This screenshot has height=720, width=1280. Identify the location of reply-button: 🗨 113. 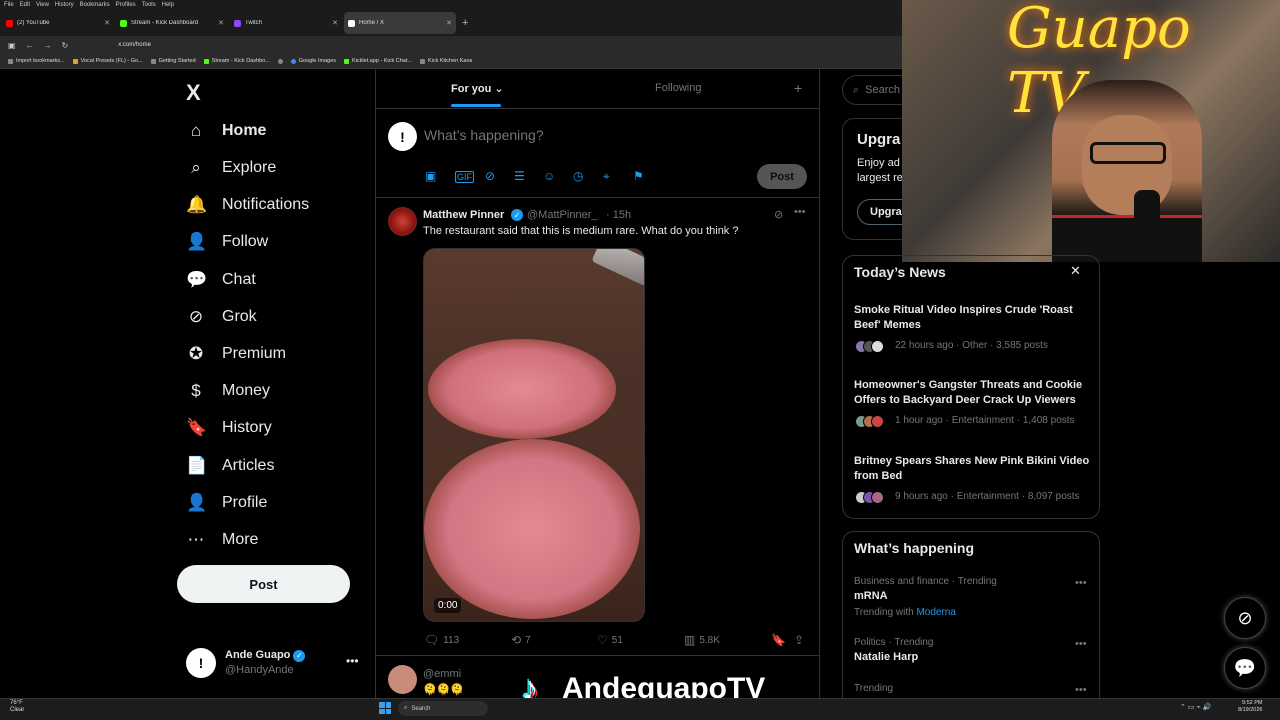
(441, 640).